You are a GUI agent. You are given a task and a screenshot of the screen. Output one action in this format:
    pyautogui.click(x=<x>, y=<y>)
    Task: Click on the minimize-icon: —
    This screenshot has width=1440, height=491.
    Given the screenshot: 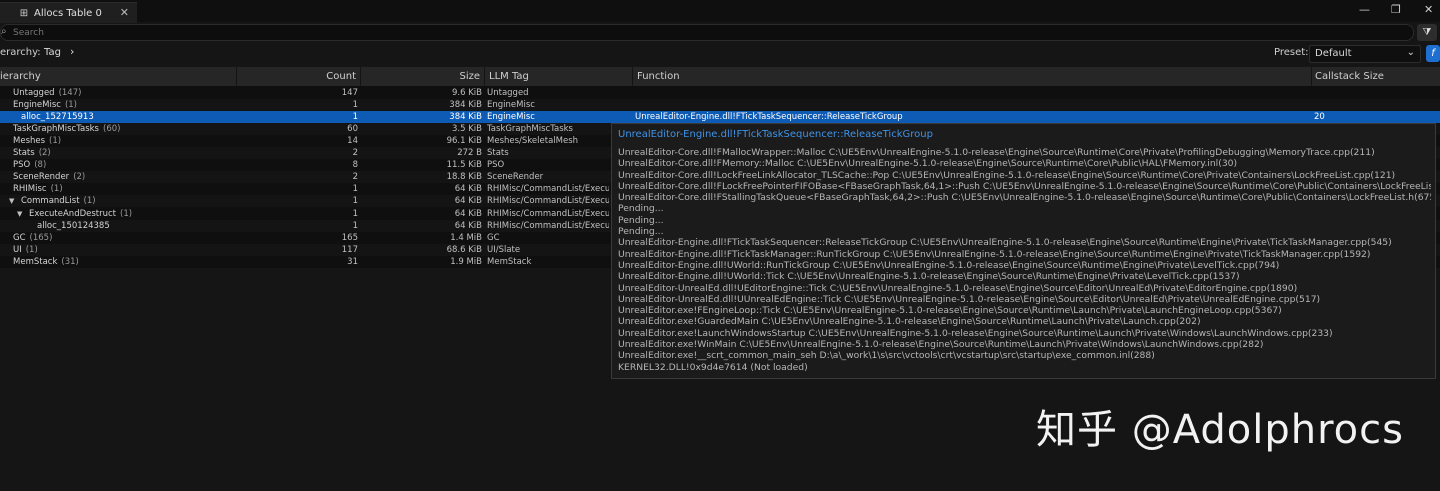 What is the action you would take?
    pyautogui.click(x=1364, y=9)
    